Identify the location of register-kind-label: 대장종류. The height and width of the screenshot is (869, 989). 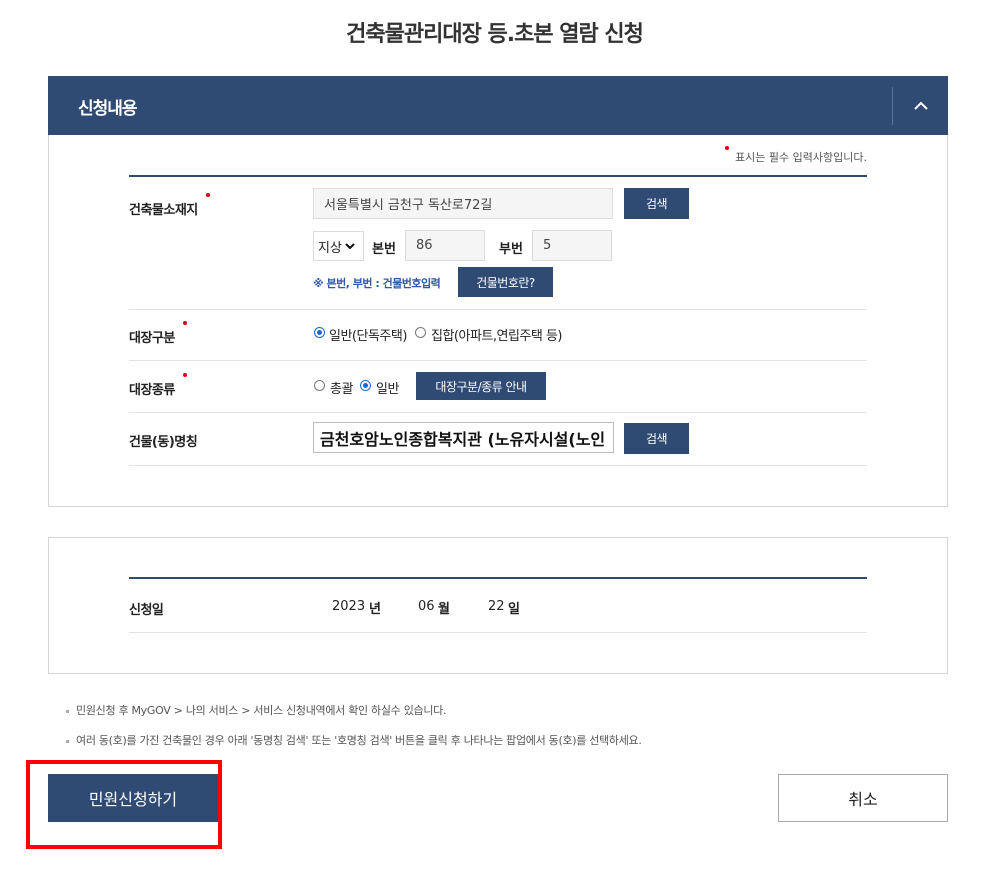
(158, 385).